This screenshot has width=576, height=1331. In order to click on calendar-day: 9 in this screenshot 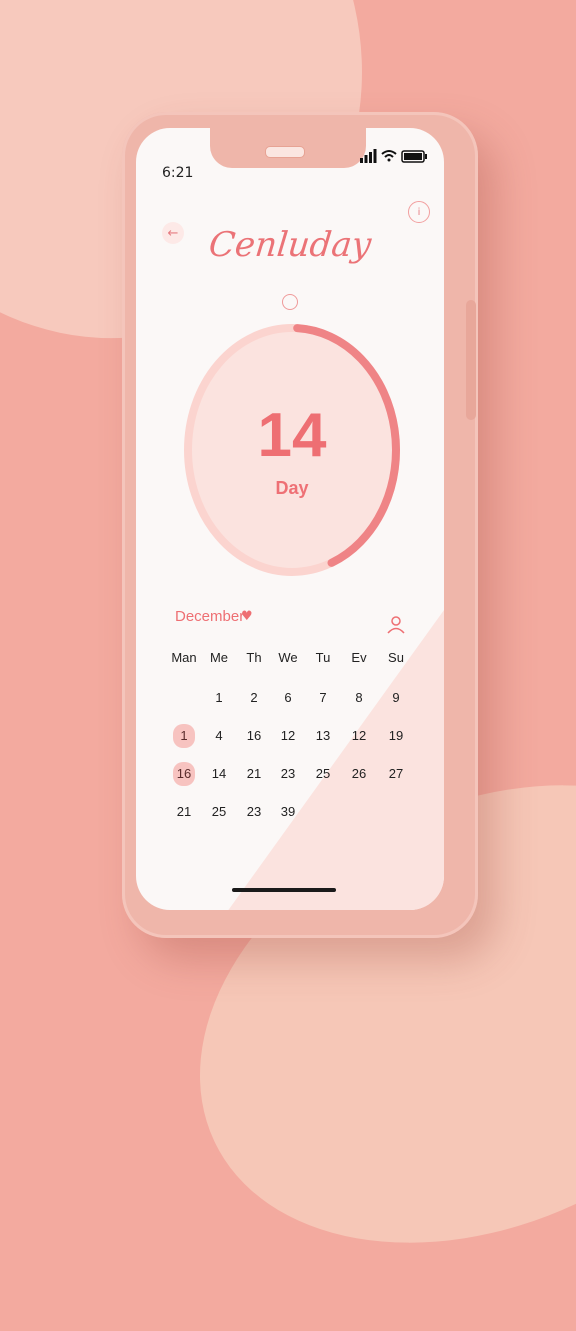, I will do `click(396, 698)`.